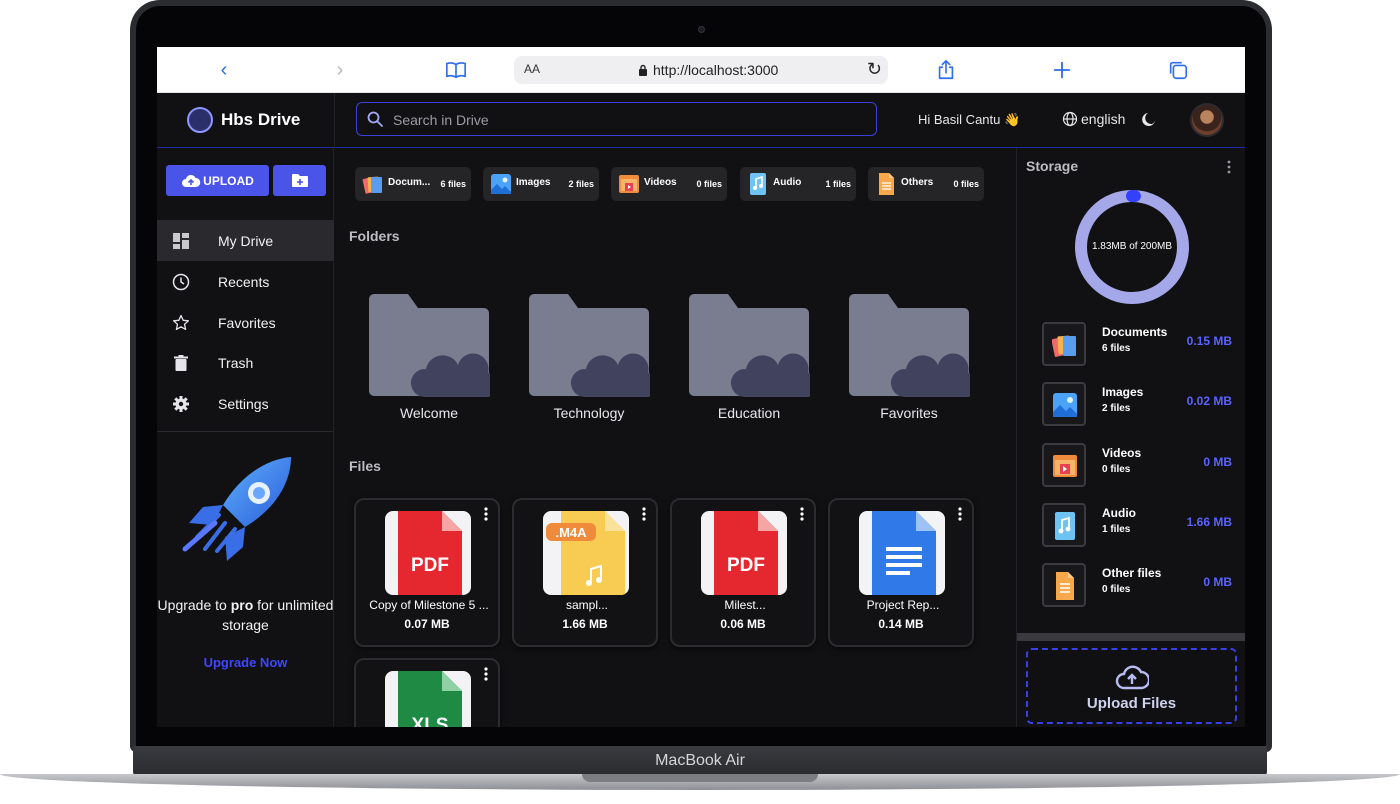 This screenshot has height=804, width=1400. What do you see at coordinates (586, 553) in the screenshot?
I see `file-thumbnail: .M4A` at bounding box center [586, 553].